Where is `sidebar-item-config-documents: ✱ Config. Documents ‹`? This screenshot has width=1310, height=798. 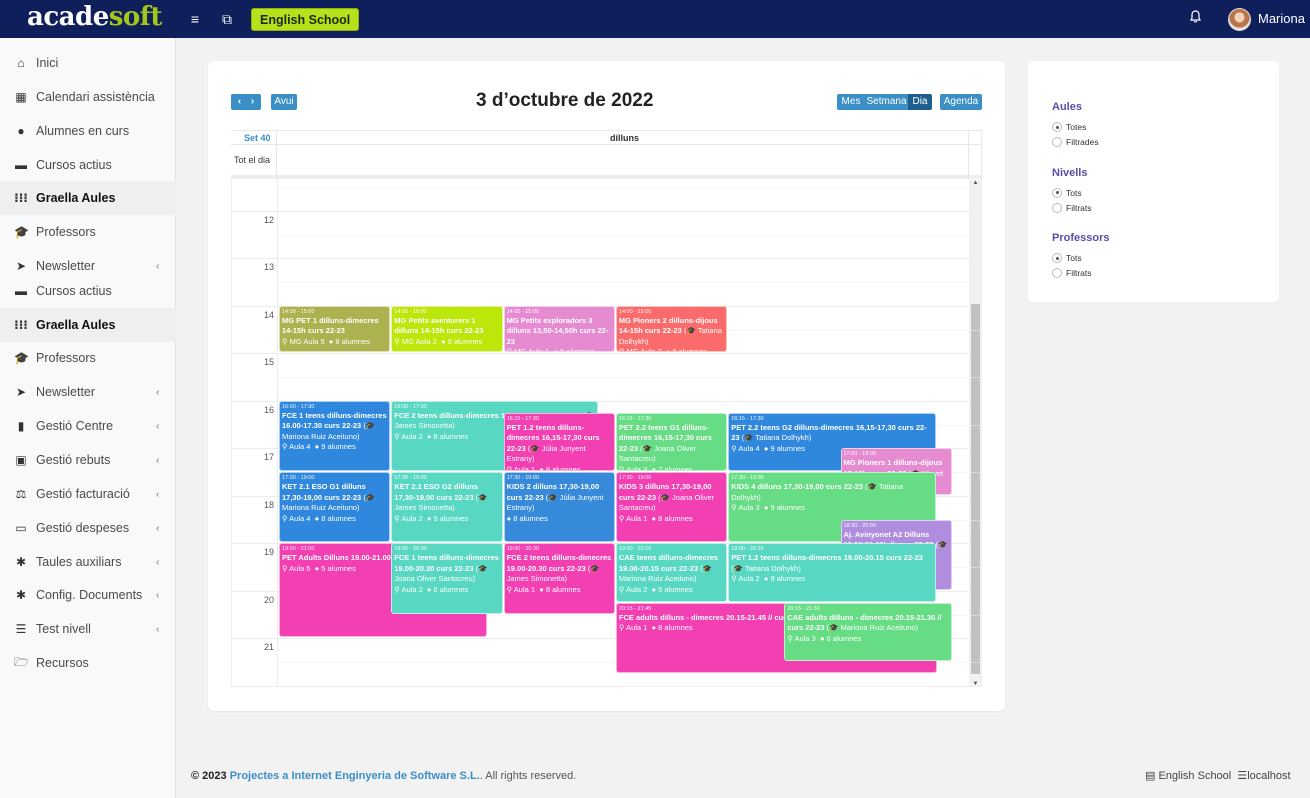
sidebar-item-config-documents: ✱ Config. Documents ‹ is located at coordinates (88, 595).